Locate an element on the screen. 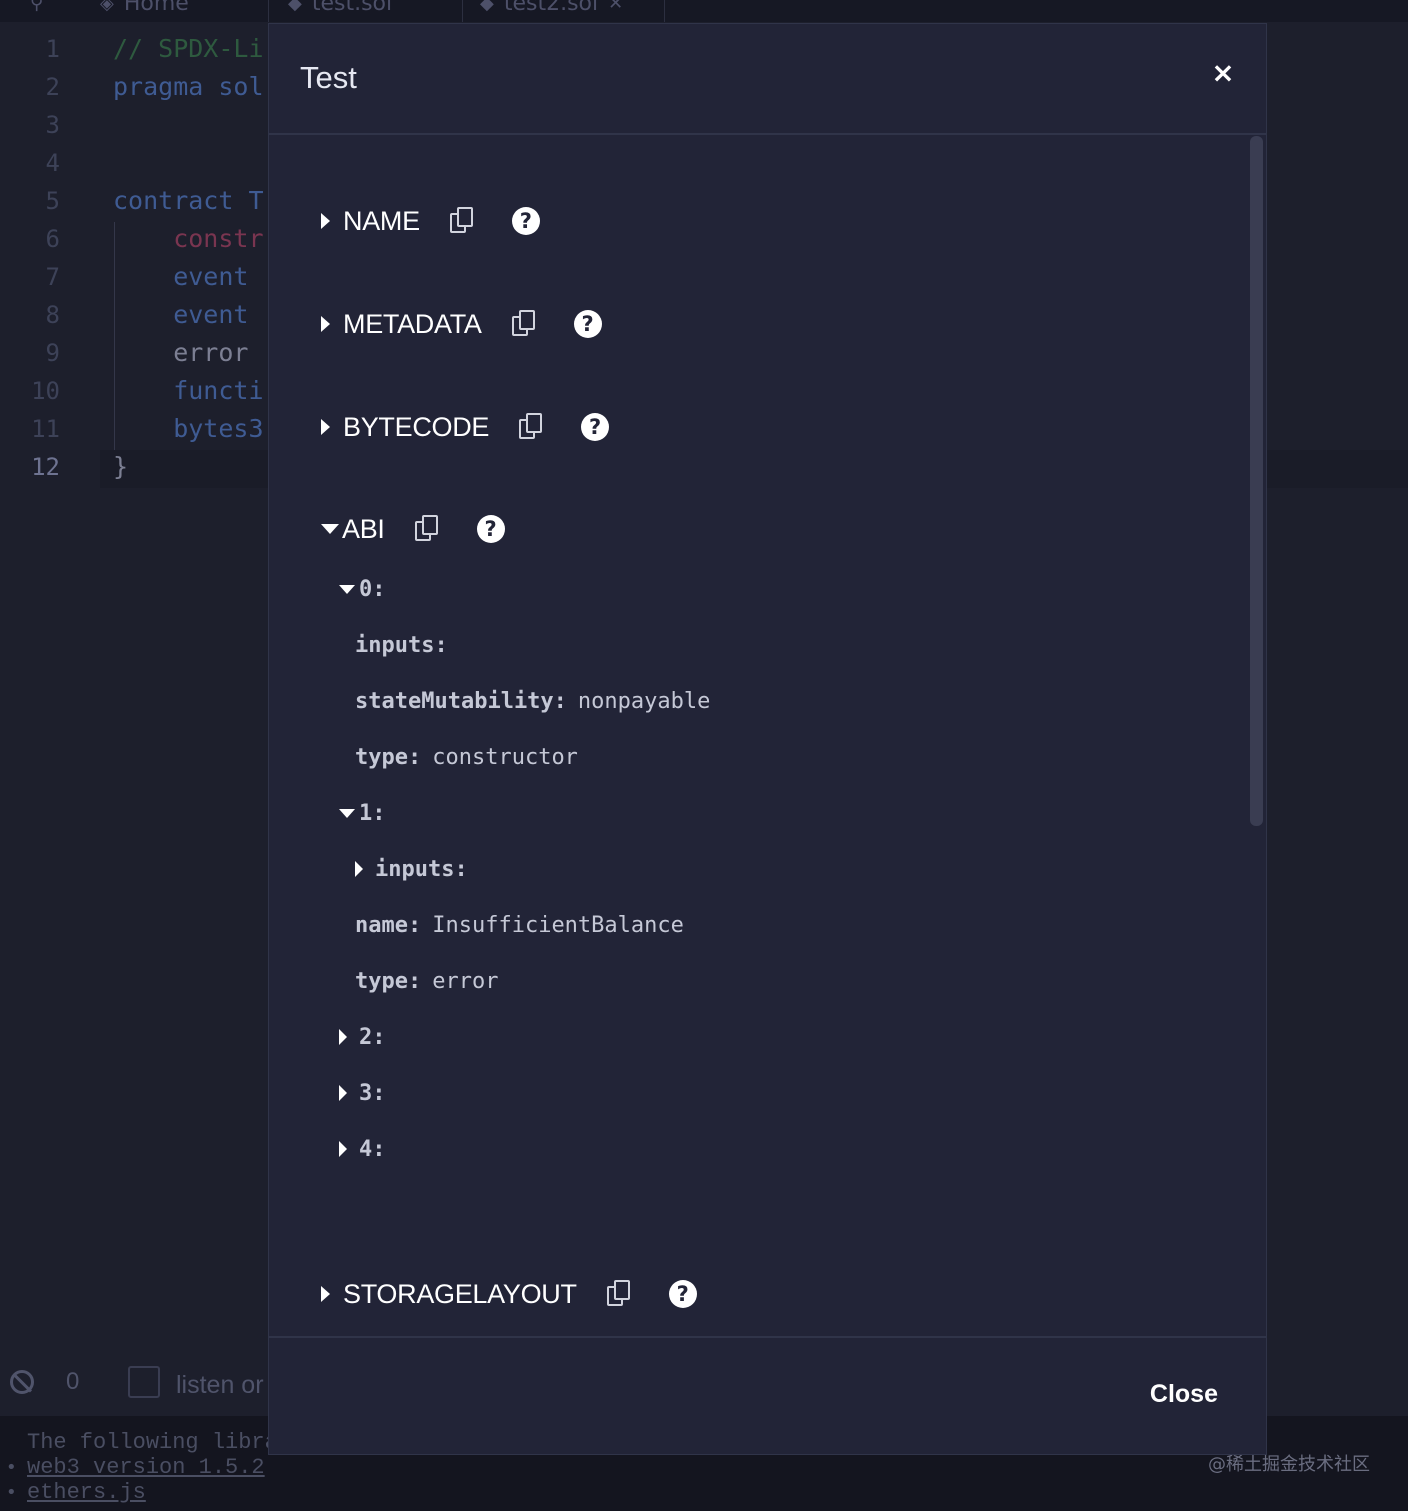 The width and height of the screenshot is (1408, 1511). tab-test-sol-label: test.sol is located at coordinates (352, 8).